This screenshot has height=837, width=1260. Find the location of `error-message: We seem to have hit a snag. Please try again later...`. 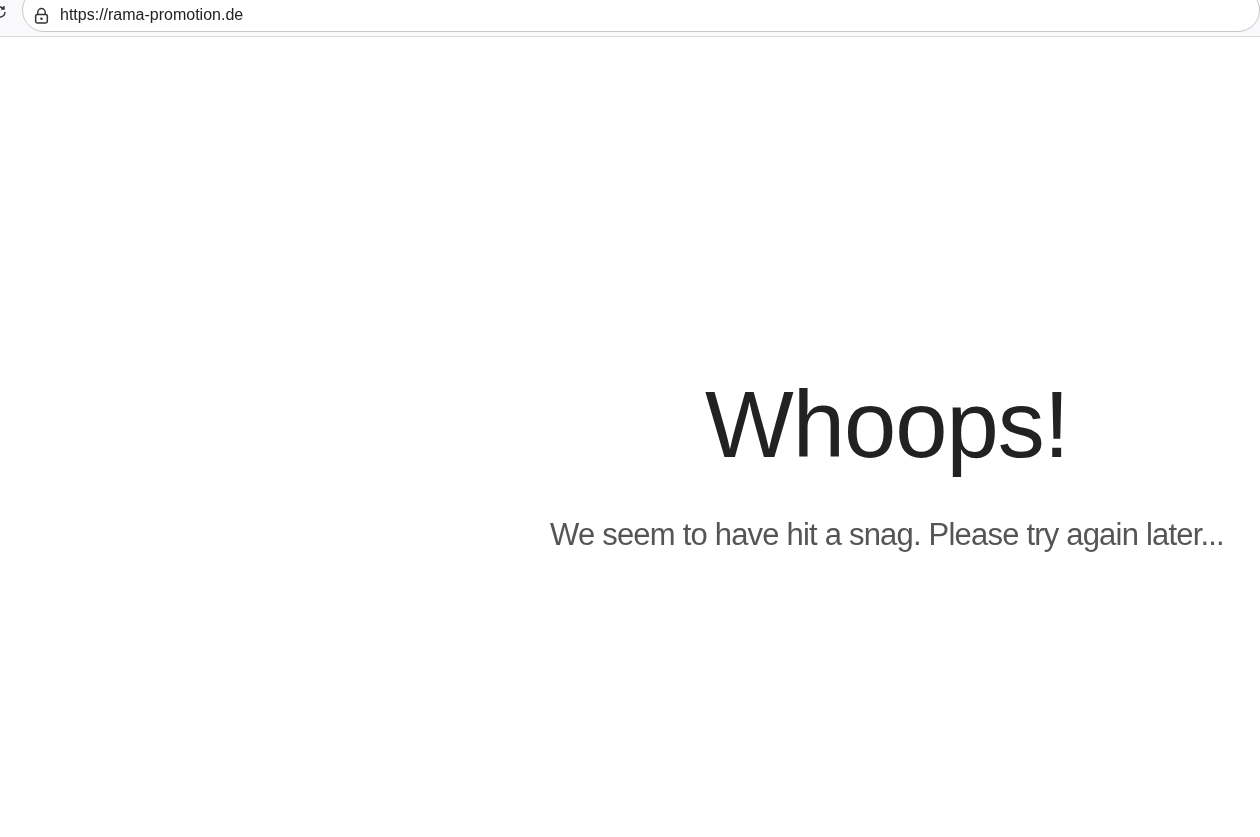

error-message: We seem to have hit a snag. Please try again later... is located at coordinates (887, 534).